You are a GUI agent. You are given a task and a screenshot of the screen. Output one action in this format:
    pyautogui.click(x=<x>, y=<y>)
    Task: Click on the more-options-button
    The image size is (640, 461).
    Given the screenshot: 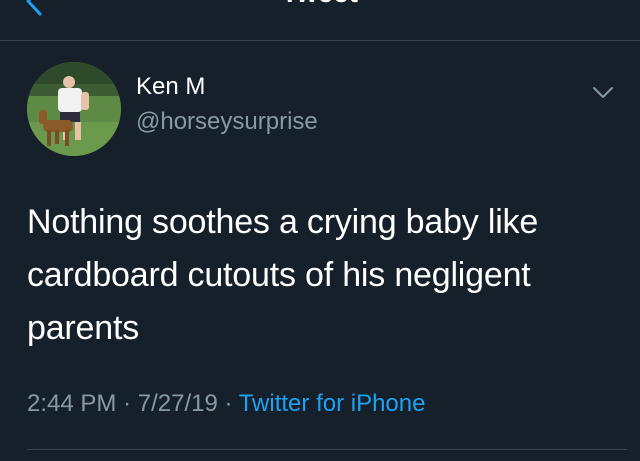 What is the action you would take?
    pyautogui.click(x=603, y=92)
    